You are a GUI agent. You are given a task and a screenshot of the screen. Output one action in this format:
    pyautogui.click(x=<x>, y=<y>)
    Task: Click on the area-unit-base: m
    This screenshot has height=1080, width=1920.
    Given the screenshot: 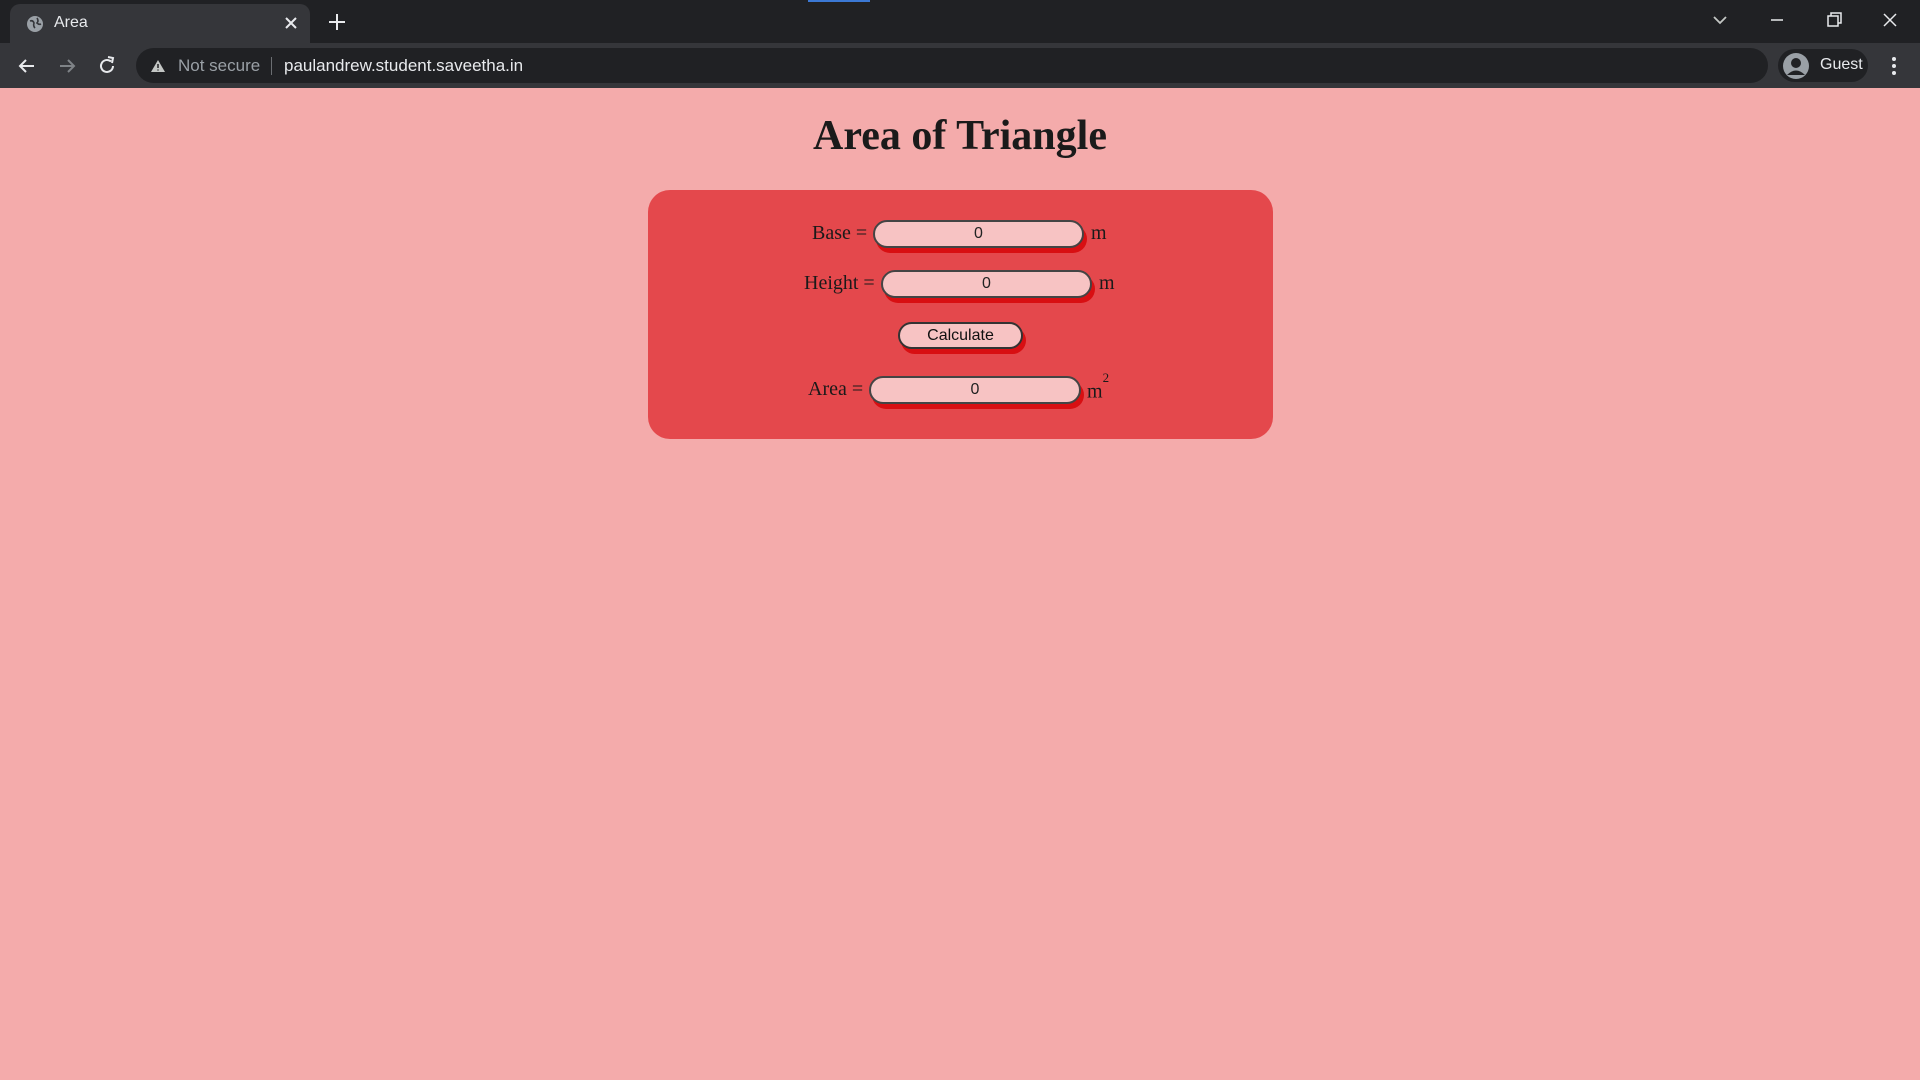 What is the action you would take?
    pyautogui.click(x=1095, y=391)
    